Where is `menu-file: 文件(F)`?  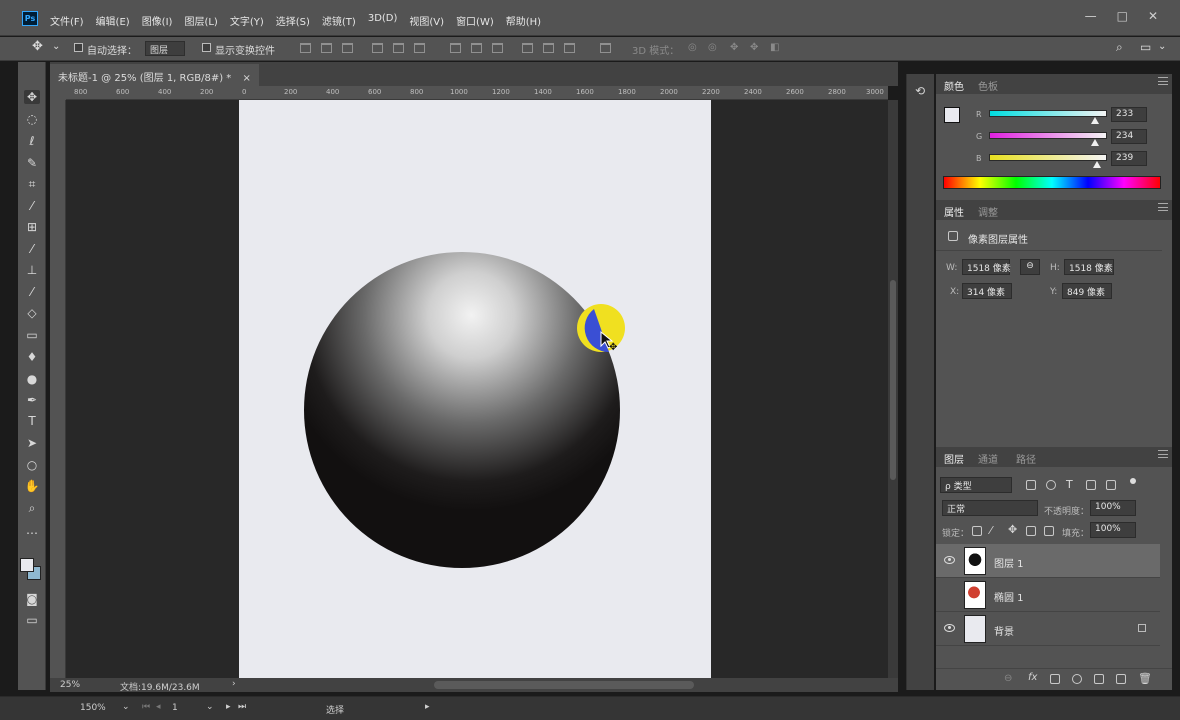
menu-file: 文件(F) is located at coordinates (67, 20).